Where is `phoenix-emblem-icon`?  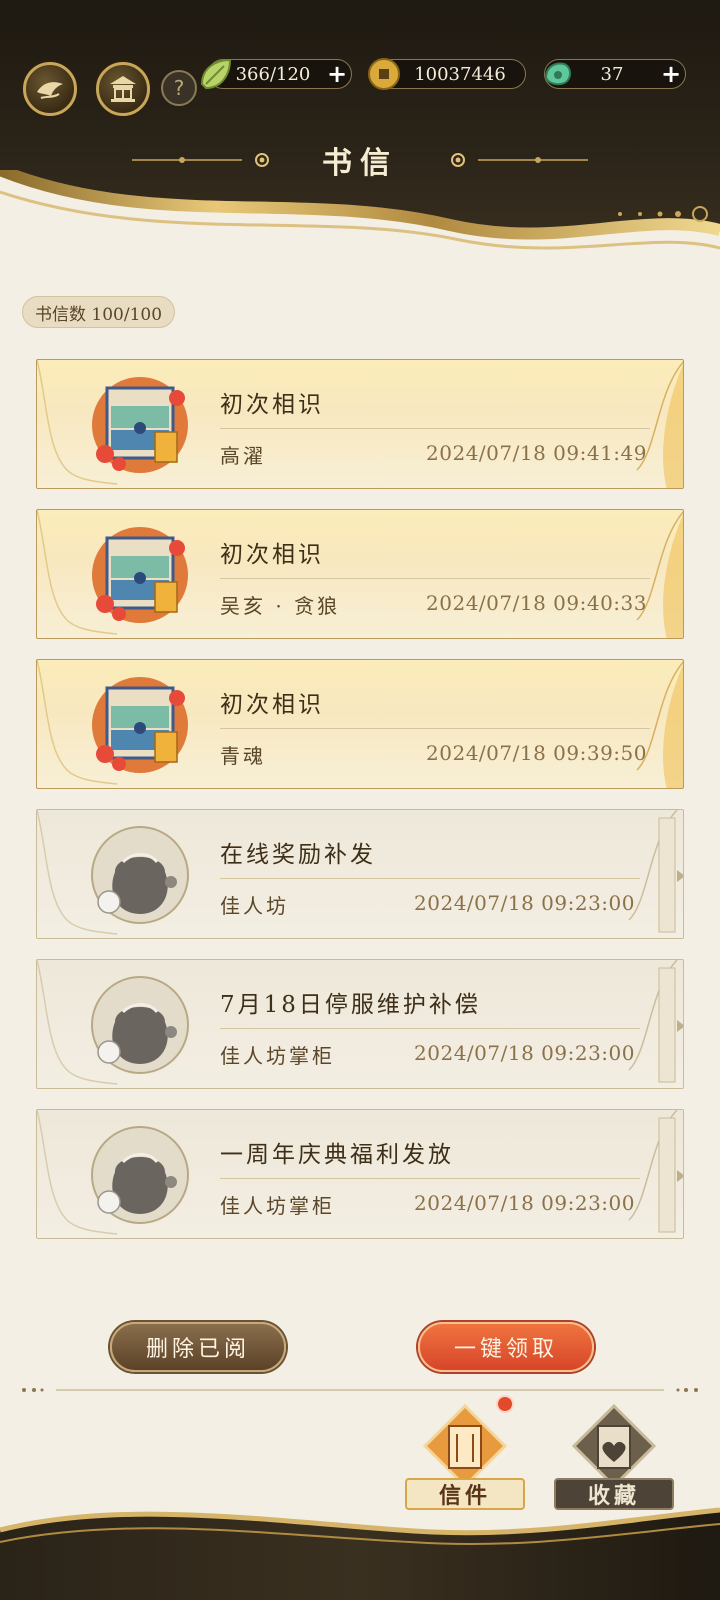
phoenix-emblem-icon is located at coordinates (50, 90).